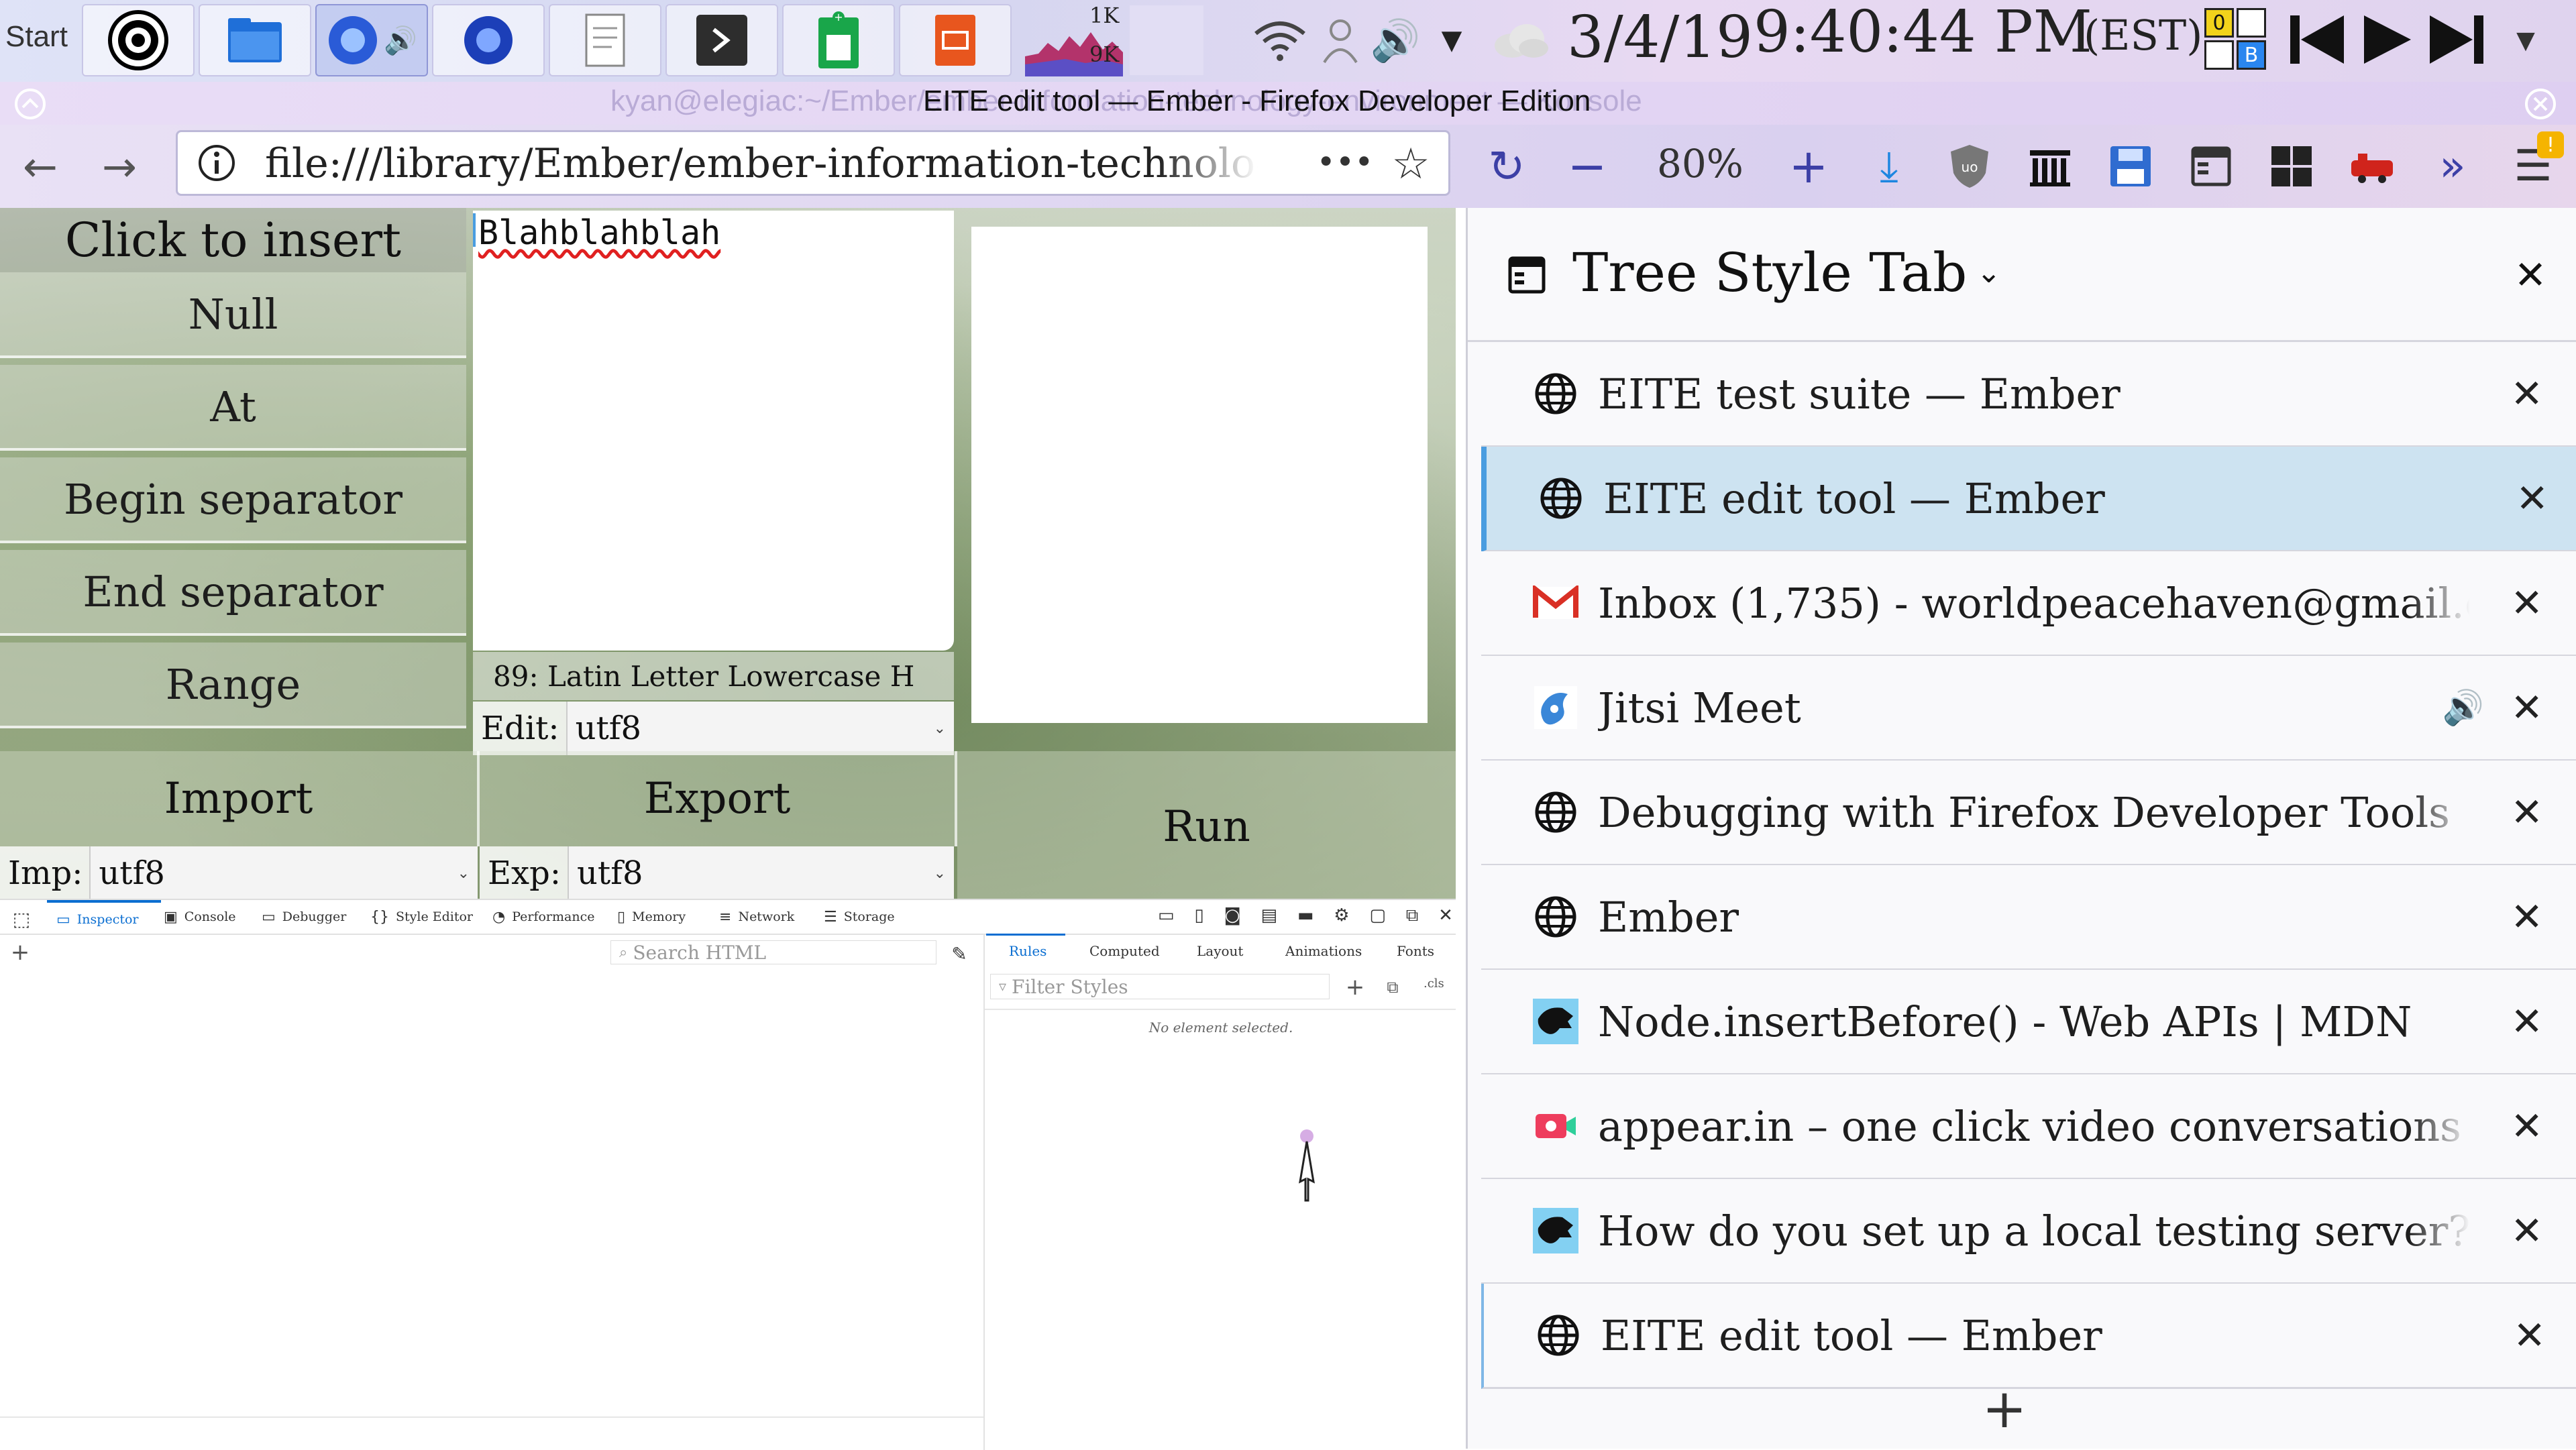 The width and height of the screenshot is (2576, 1450). Describe the element at coordinates (2028, 813) in the screenshot. I see `sidebar-tab-5: Debugging with Firefox Developer Tools ✕` at that location.